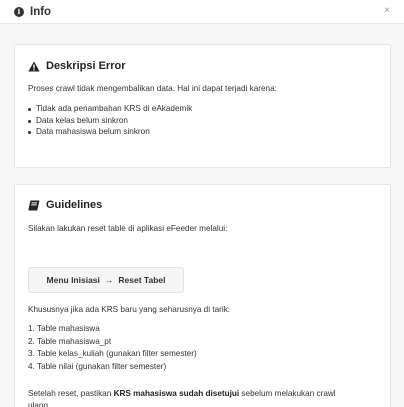  I want to click on error-card-title: Deskripsi Error, so click(76, 66).